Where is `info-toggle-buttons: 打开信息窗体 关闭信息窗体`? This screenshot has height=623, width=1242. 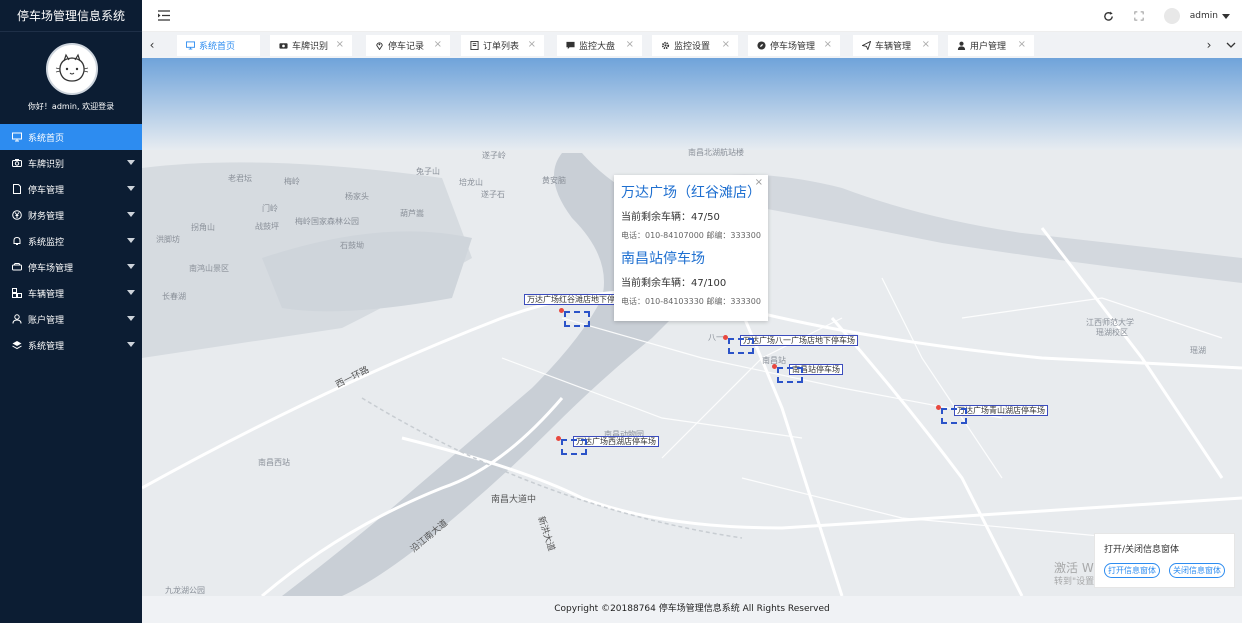
info-toggle-buttons: 打开信息窗体 关闭信息窗体 is located at coordinates (1164, 570).